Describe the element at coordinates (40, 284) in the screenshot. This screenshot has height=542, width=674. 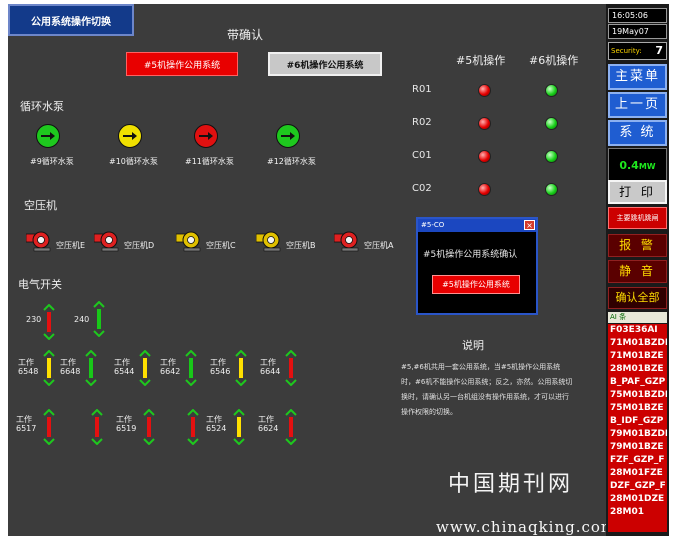
I see `electric-heading: 电气开关` at that location.